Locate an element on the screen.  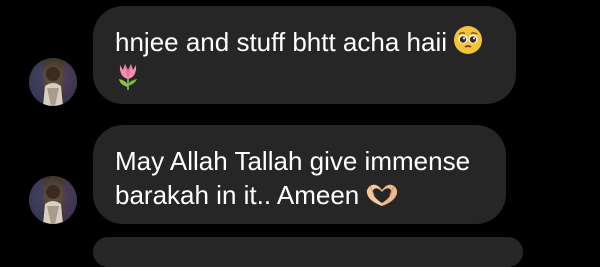
heart-hands-icon is located at coordinates (382, 195).